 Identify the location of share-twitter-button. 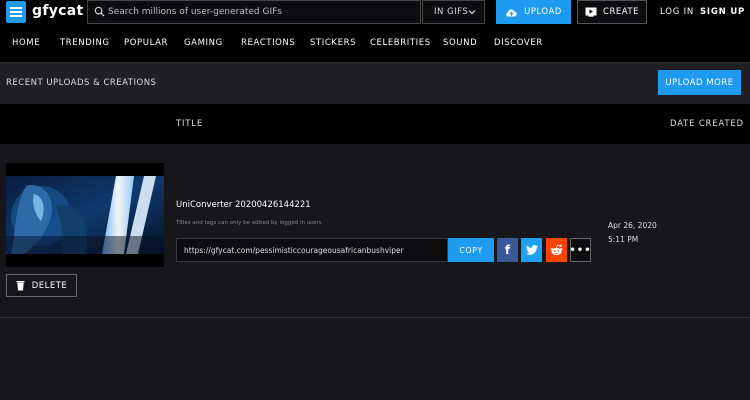
(531, 250).